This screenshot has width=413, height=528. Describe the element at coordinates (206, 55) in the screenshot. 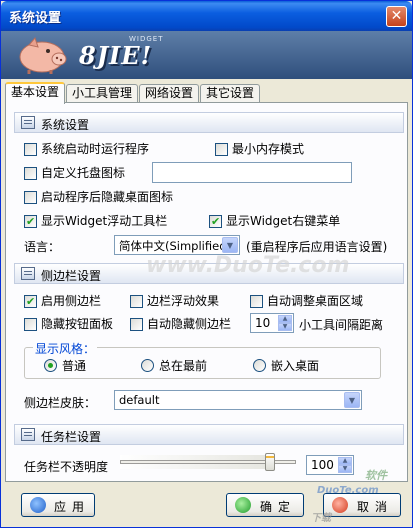

I see `banner: WIDGET 8JIE!` at that location.